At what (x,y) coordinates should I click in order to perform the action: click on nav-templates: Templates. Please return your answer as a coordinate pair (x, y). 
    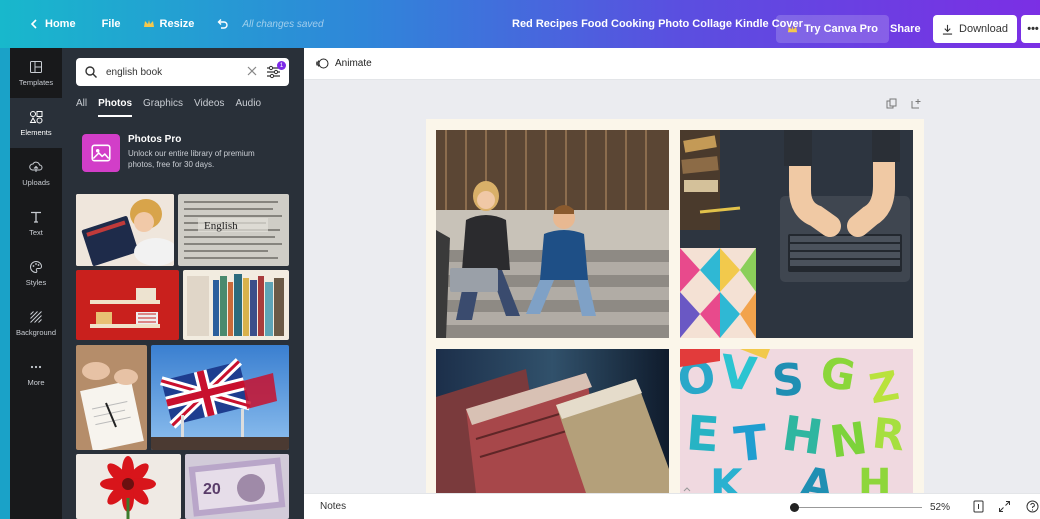
    Looking at the image, I should click on (36, 73).